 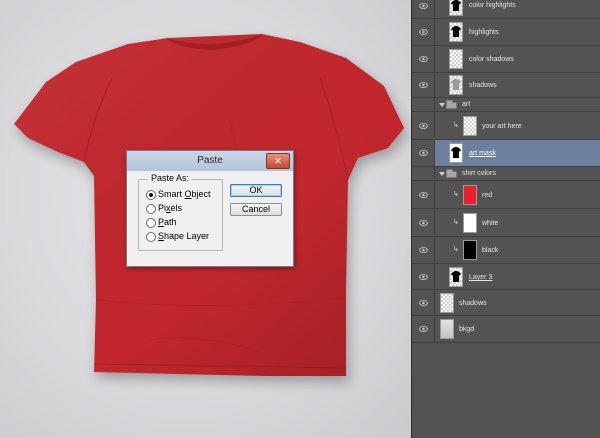 What do you see at coordinates (506, 9) in the screenshot?
I see `layer-row-color-highlights: color highlights` at bounding box center [506, 9].